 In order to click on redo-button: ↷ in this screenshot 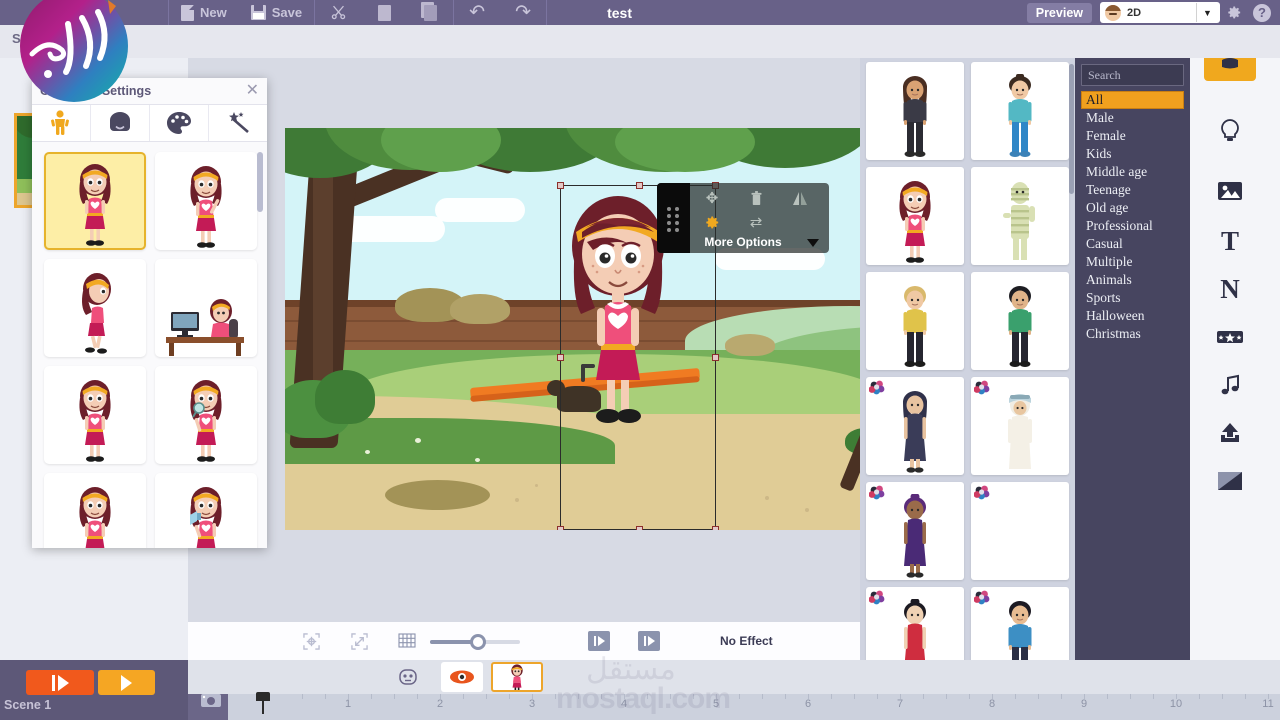, I will do `click(523, 12)`.